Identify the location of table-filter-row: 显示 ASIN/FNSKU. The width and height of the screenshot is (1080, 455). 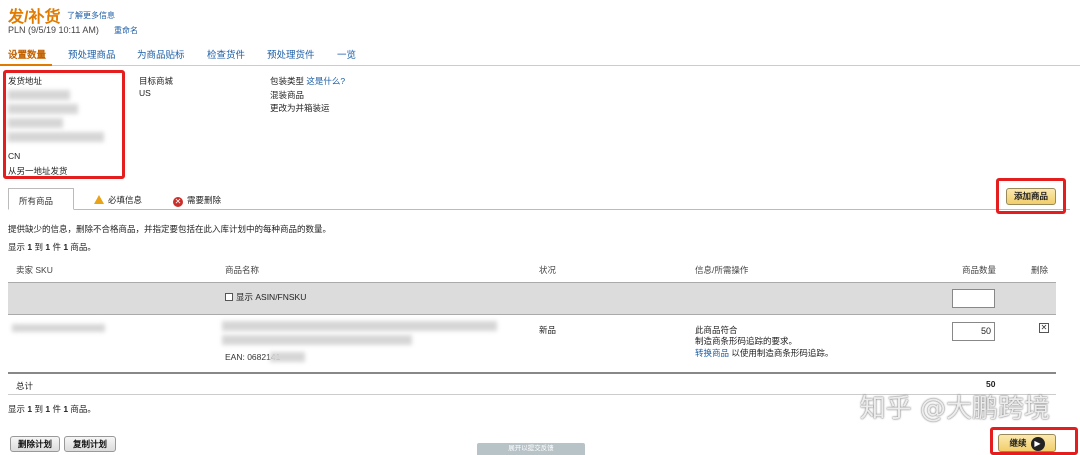
(532, 298).